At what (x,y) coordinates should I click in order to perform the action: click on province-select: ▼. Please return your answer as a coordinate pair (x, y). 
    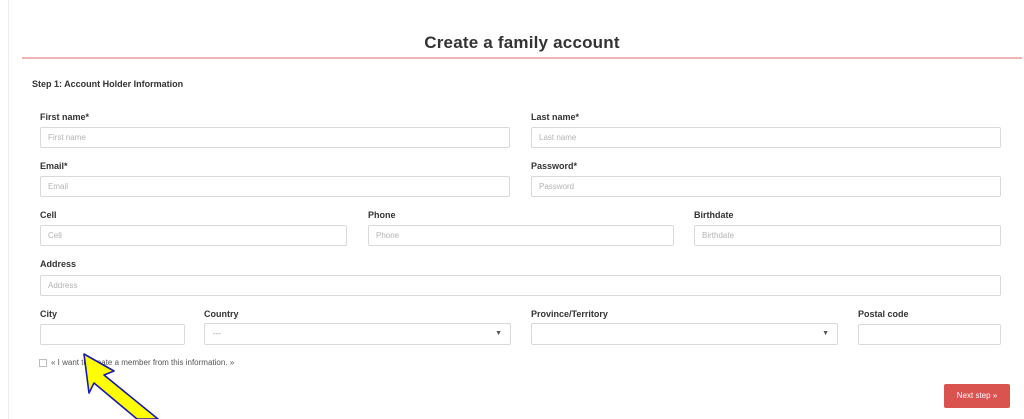
    Looking at the image, I should click on (684, 334).